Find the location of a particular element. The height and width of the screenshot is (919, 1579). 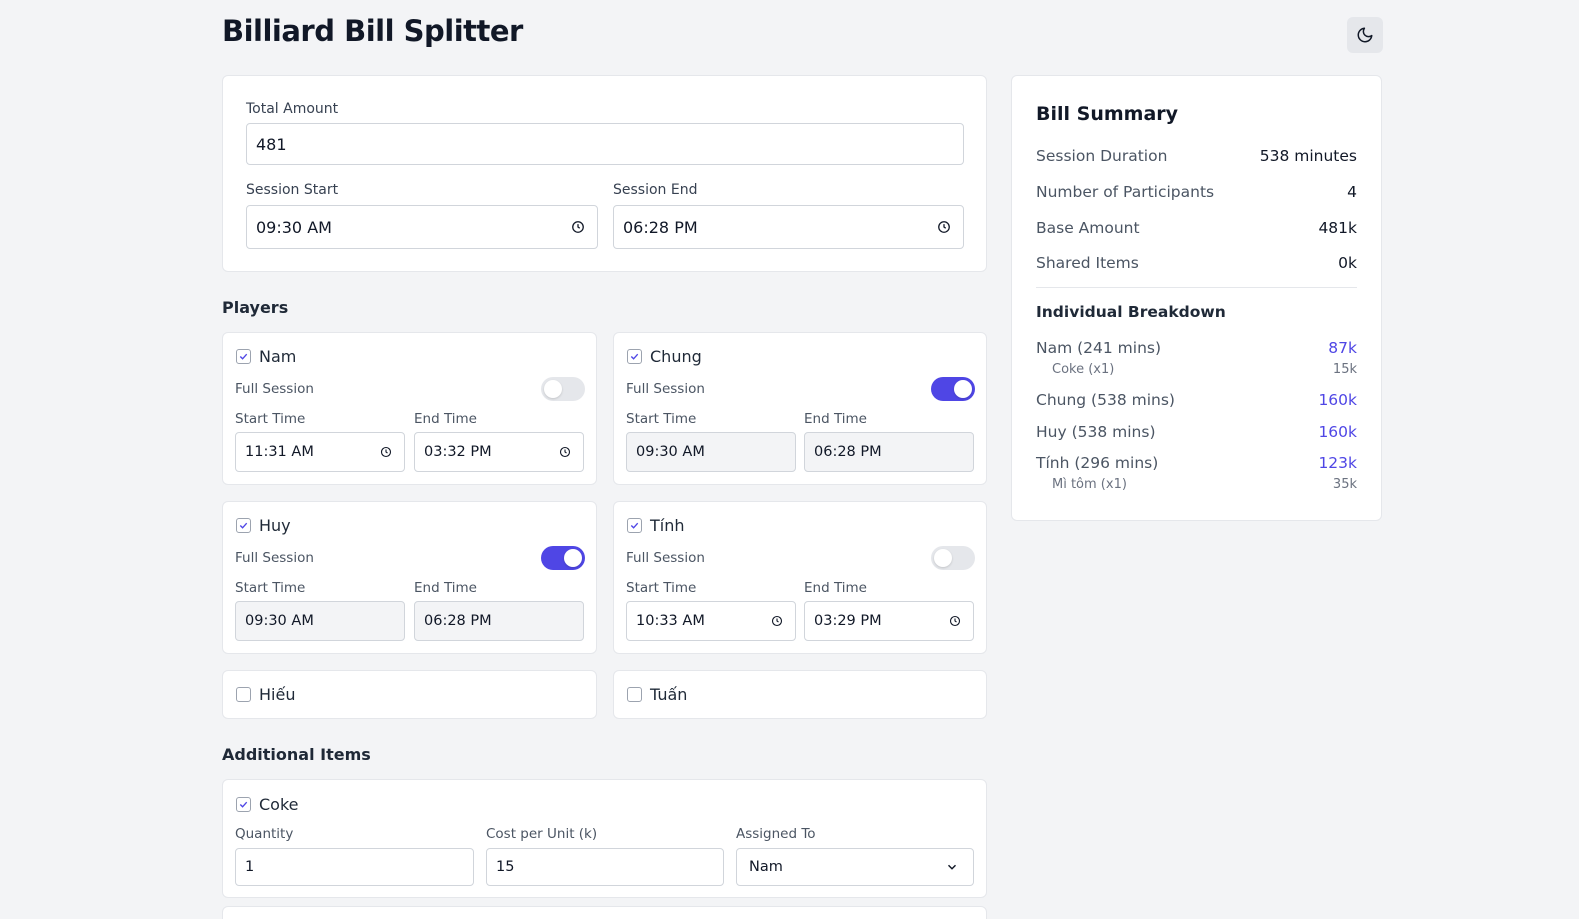

start-time-value: 09:30 AM is located at coordinates (279, 621).